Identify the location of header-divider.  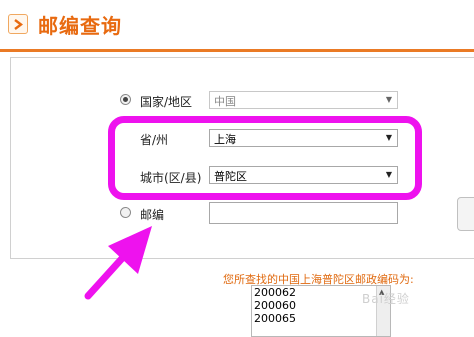
(237, 50).